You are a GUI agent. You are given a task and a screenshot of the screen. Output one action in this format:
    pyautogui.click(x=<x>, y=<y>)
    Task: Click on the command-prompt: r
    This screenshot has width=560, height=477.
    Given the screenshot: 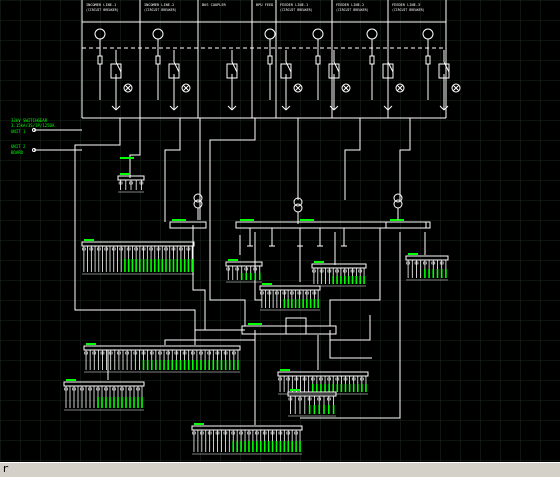 What is the action you would take?
    pyautogui.click(x=5, y=468)
    